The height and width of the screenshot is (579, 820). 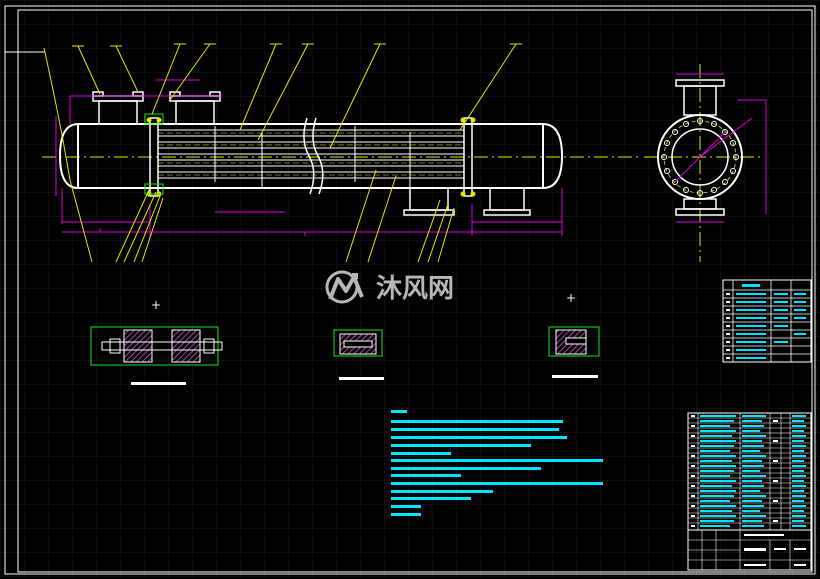 I want to click on detail-3-label-bar, so click(x=575, y=376).